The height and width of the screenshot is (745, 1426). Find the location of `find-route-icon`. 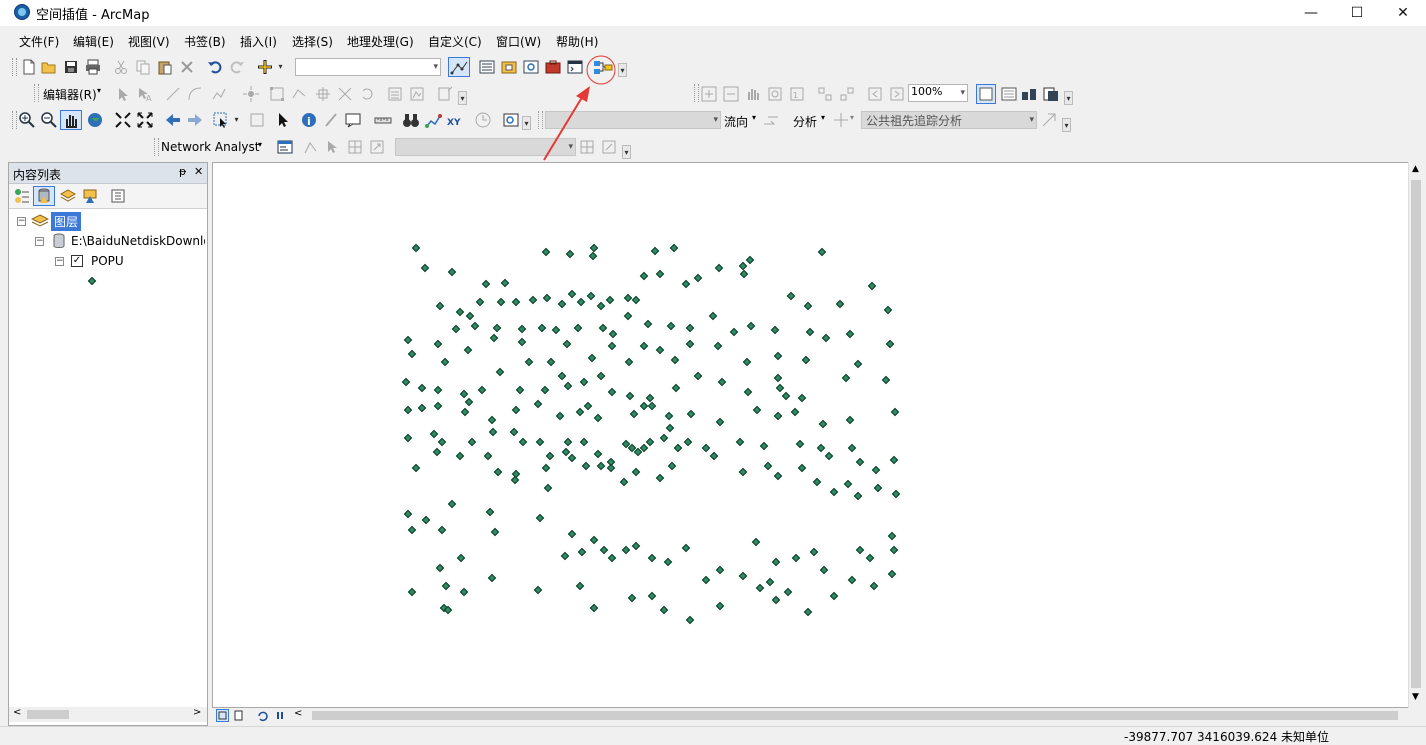

find-route-icon is located at coordinates (433, 120).